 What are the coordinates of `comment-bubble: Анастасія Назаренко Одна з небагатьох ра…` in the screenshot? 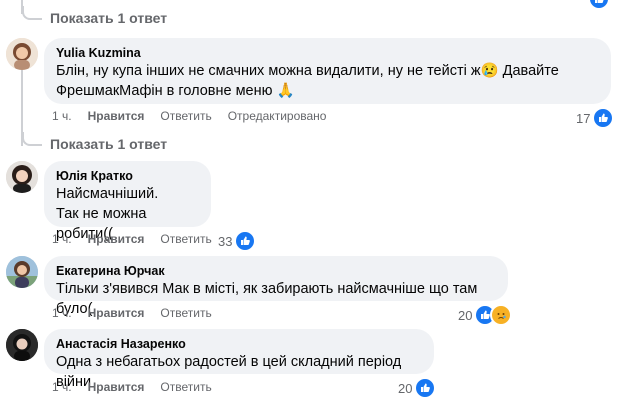 It's located at (239, 359).